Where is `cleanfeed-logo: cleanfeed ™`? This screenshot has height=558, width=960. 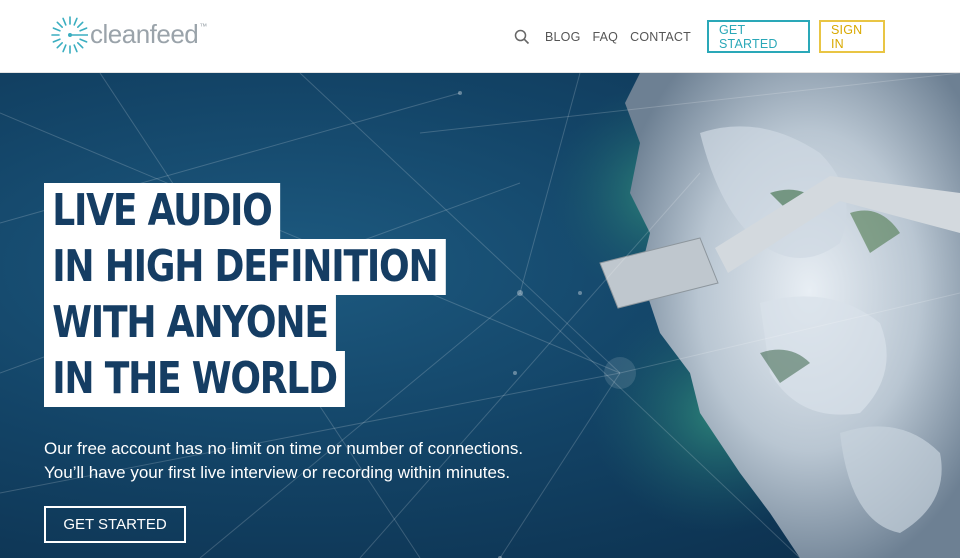 cleanfeed-logo: cleanfeed ™ is located at coordinates (127, 35).